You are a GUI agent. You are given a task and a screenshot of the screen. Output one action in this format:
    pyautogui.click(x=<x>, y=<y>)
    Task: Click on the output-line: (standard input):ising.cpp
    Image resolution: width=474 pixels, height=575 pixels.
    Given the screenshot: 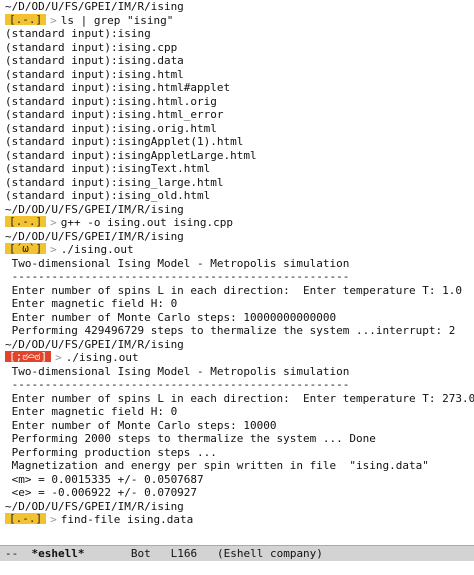 What is the action you would take?
    pyautogui.click(x=91, y=47)
    